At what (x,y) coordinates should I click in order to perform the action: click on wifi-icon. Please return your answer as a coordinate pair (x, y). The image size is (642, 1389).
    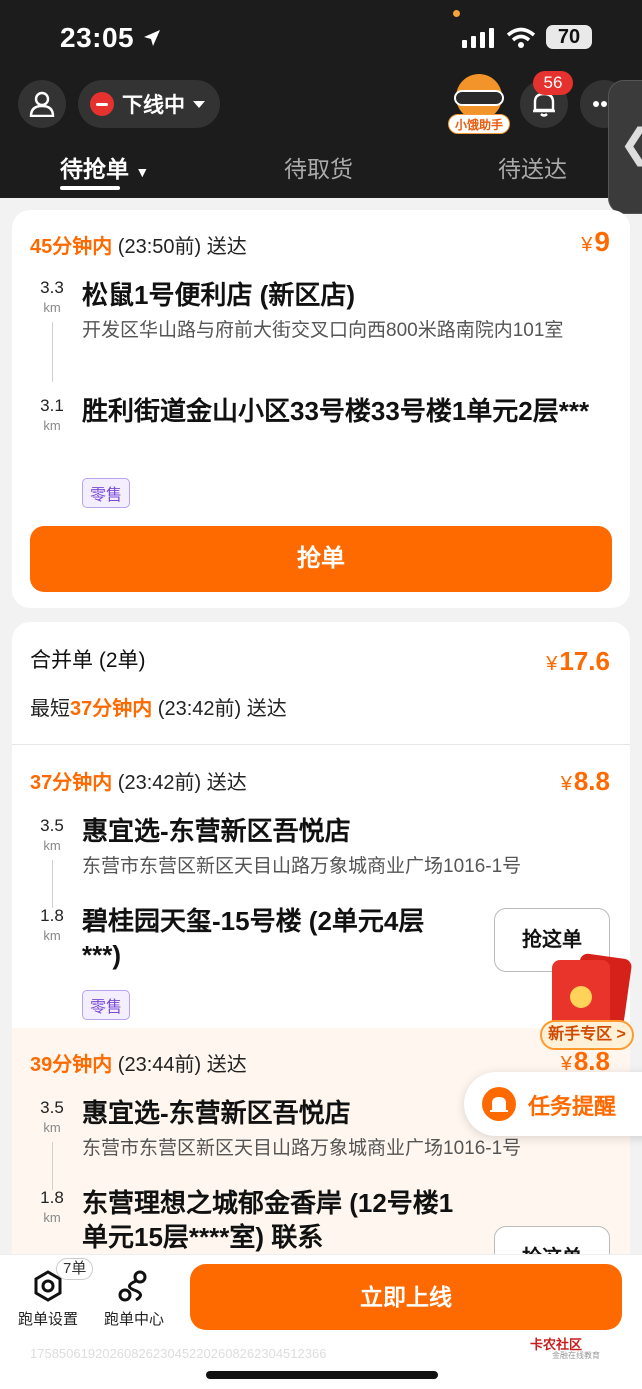
    Looking at the image, I should click on (521, 37).